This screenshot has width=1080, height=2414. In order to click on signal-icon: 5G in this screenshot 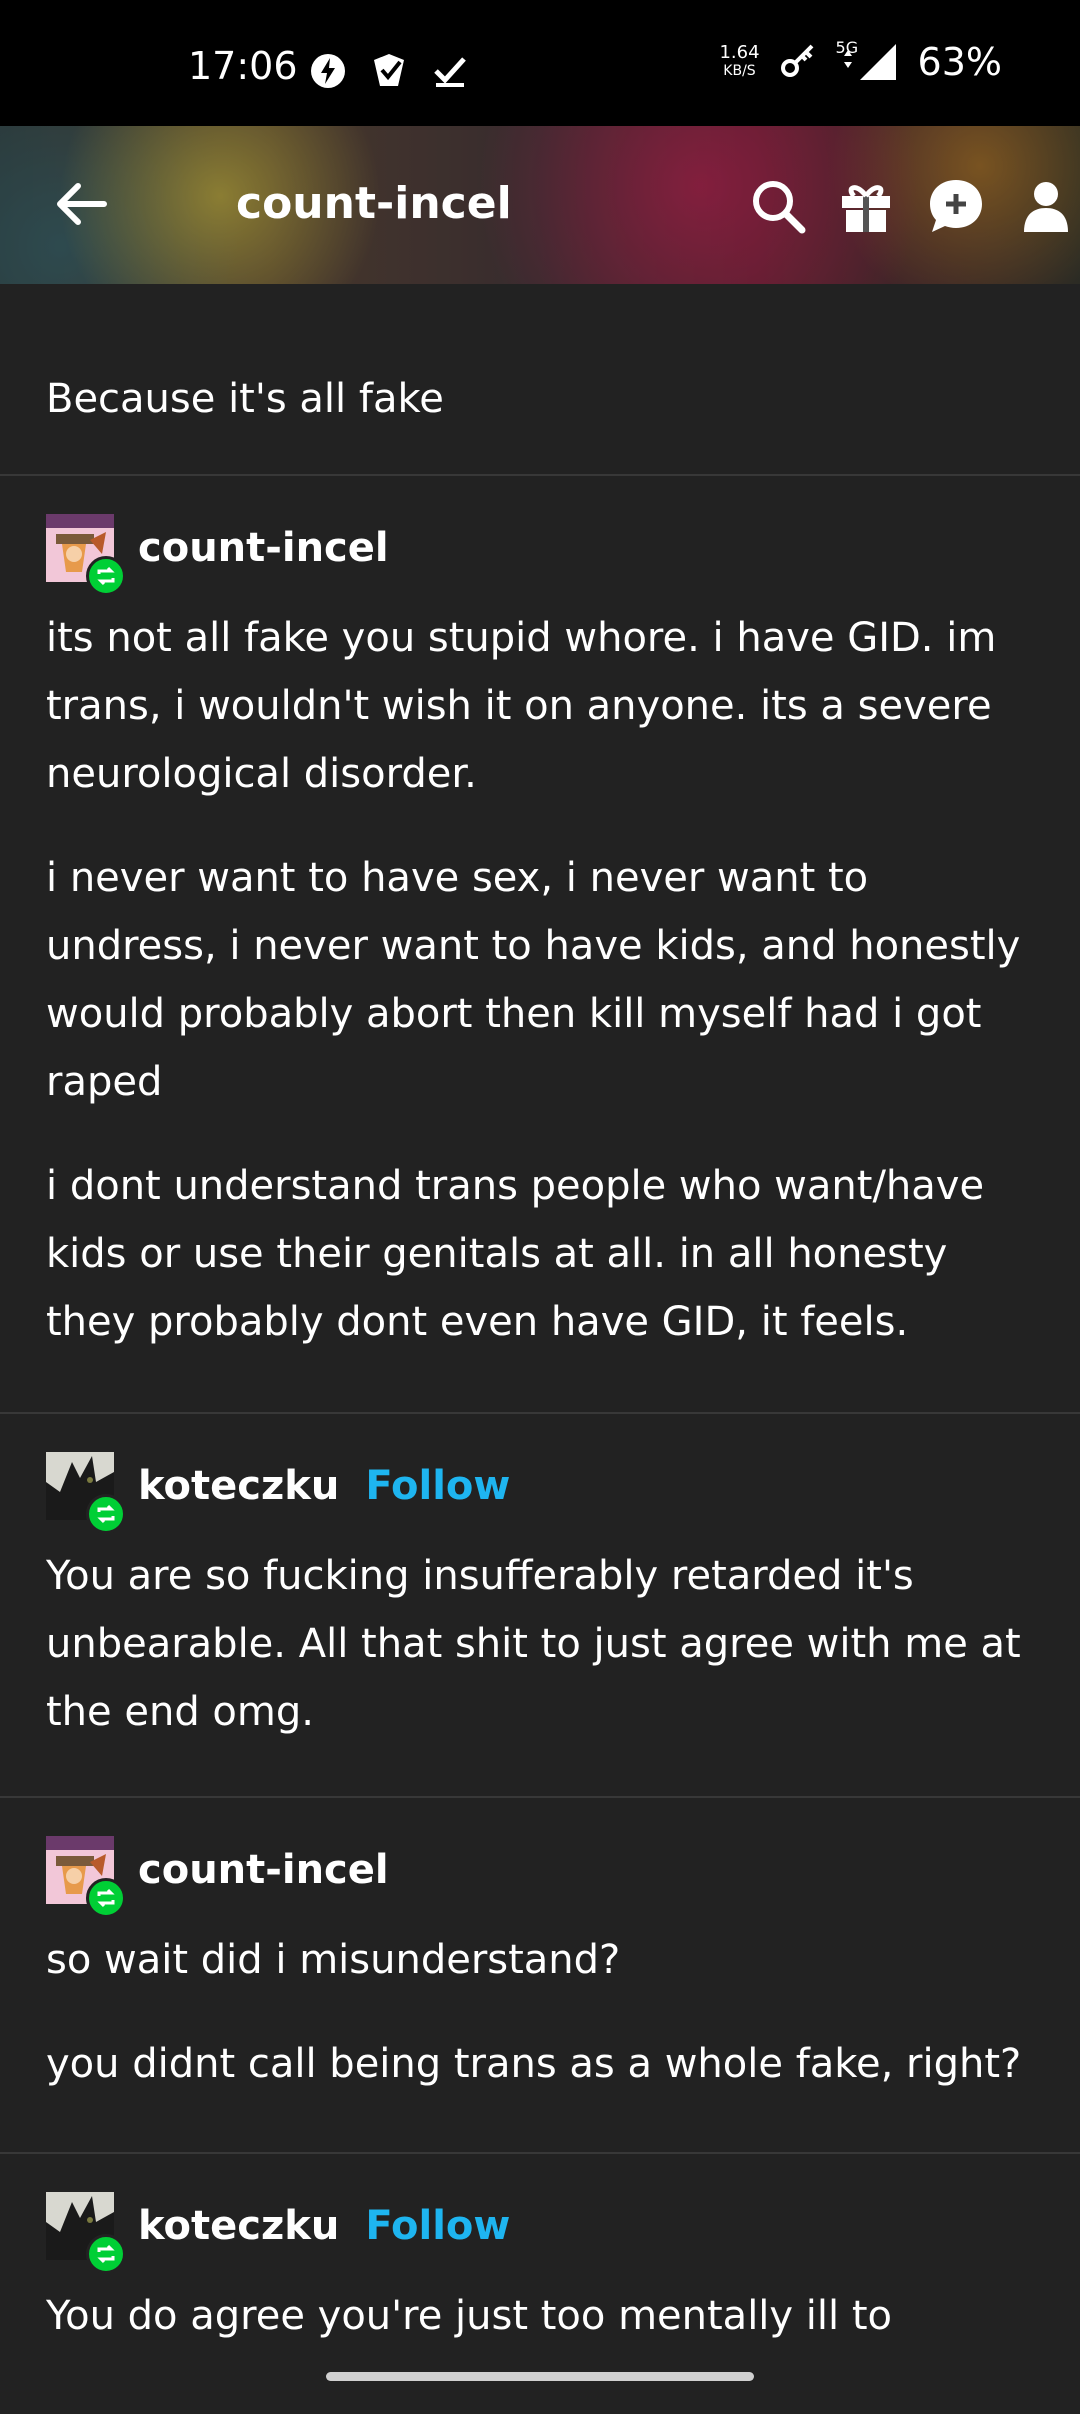, I will do `click(868, 60)`.